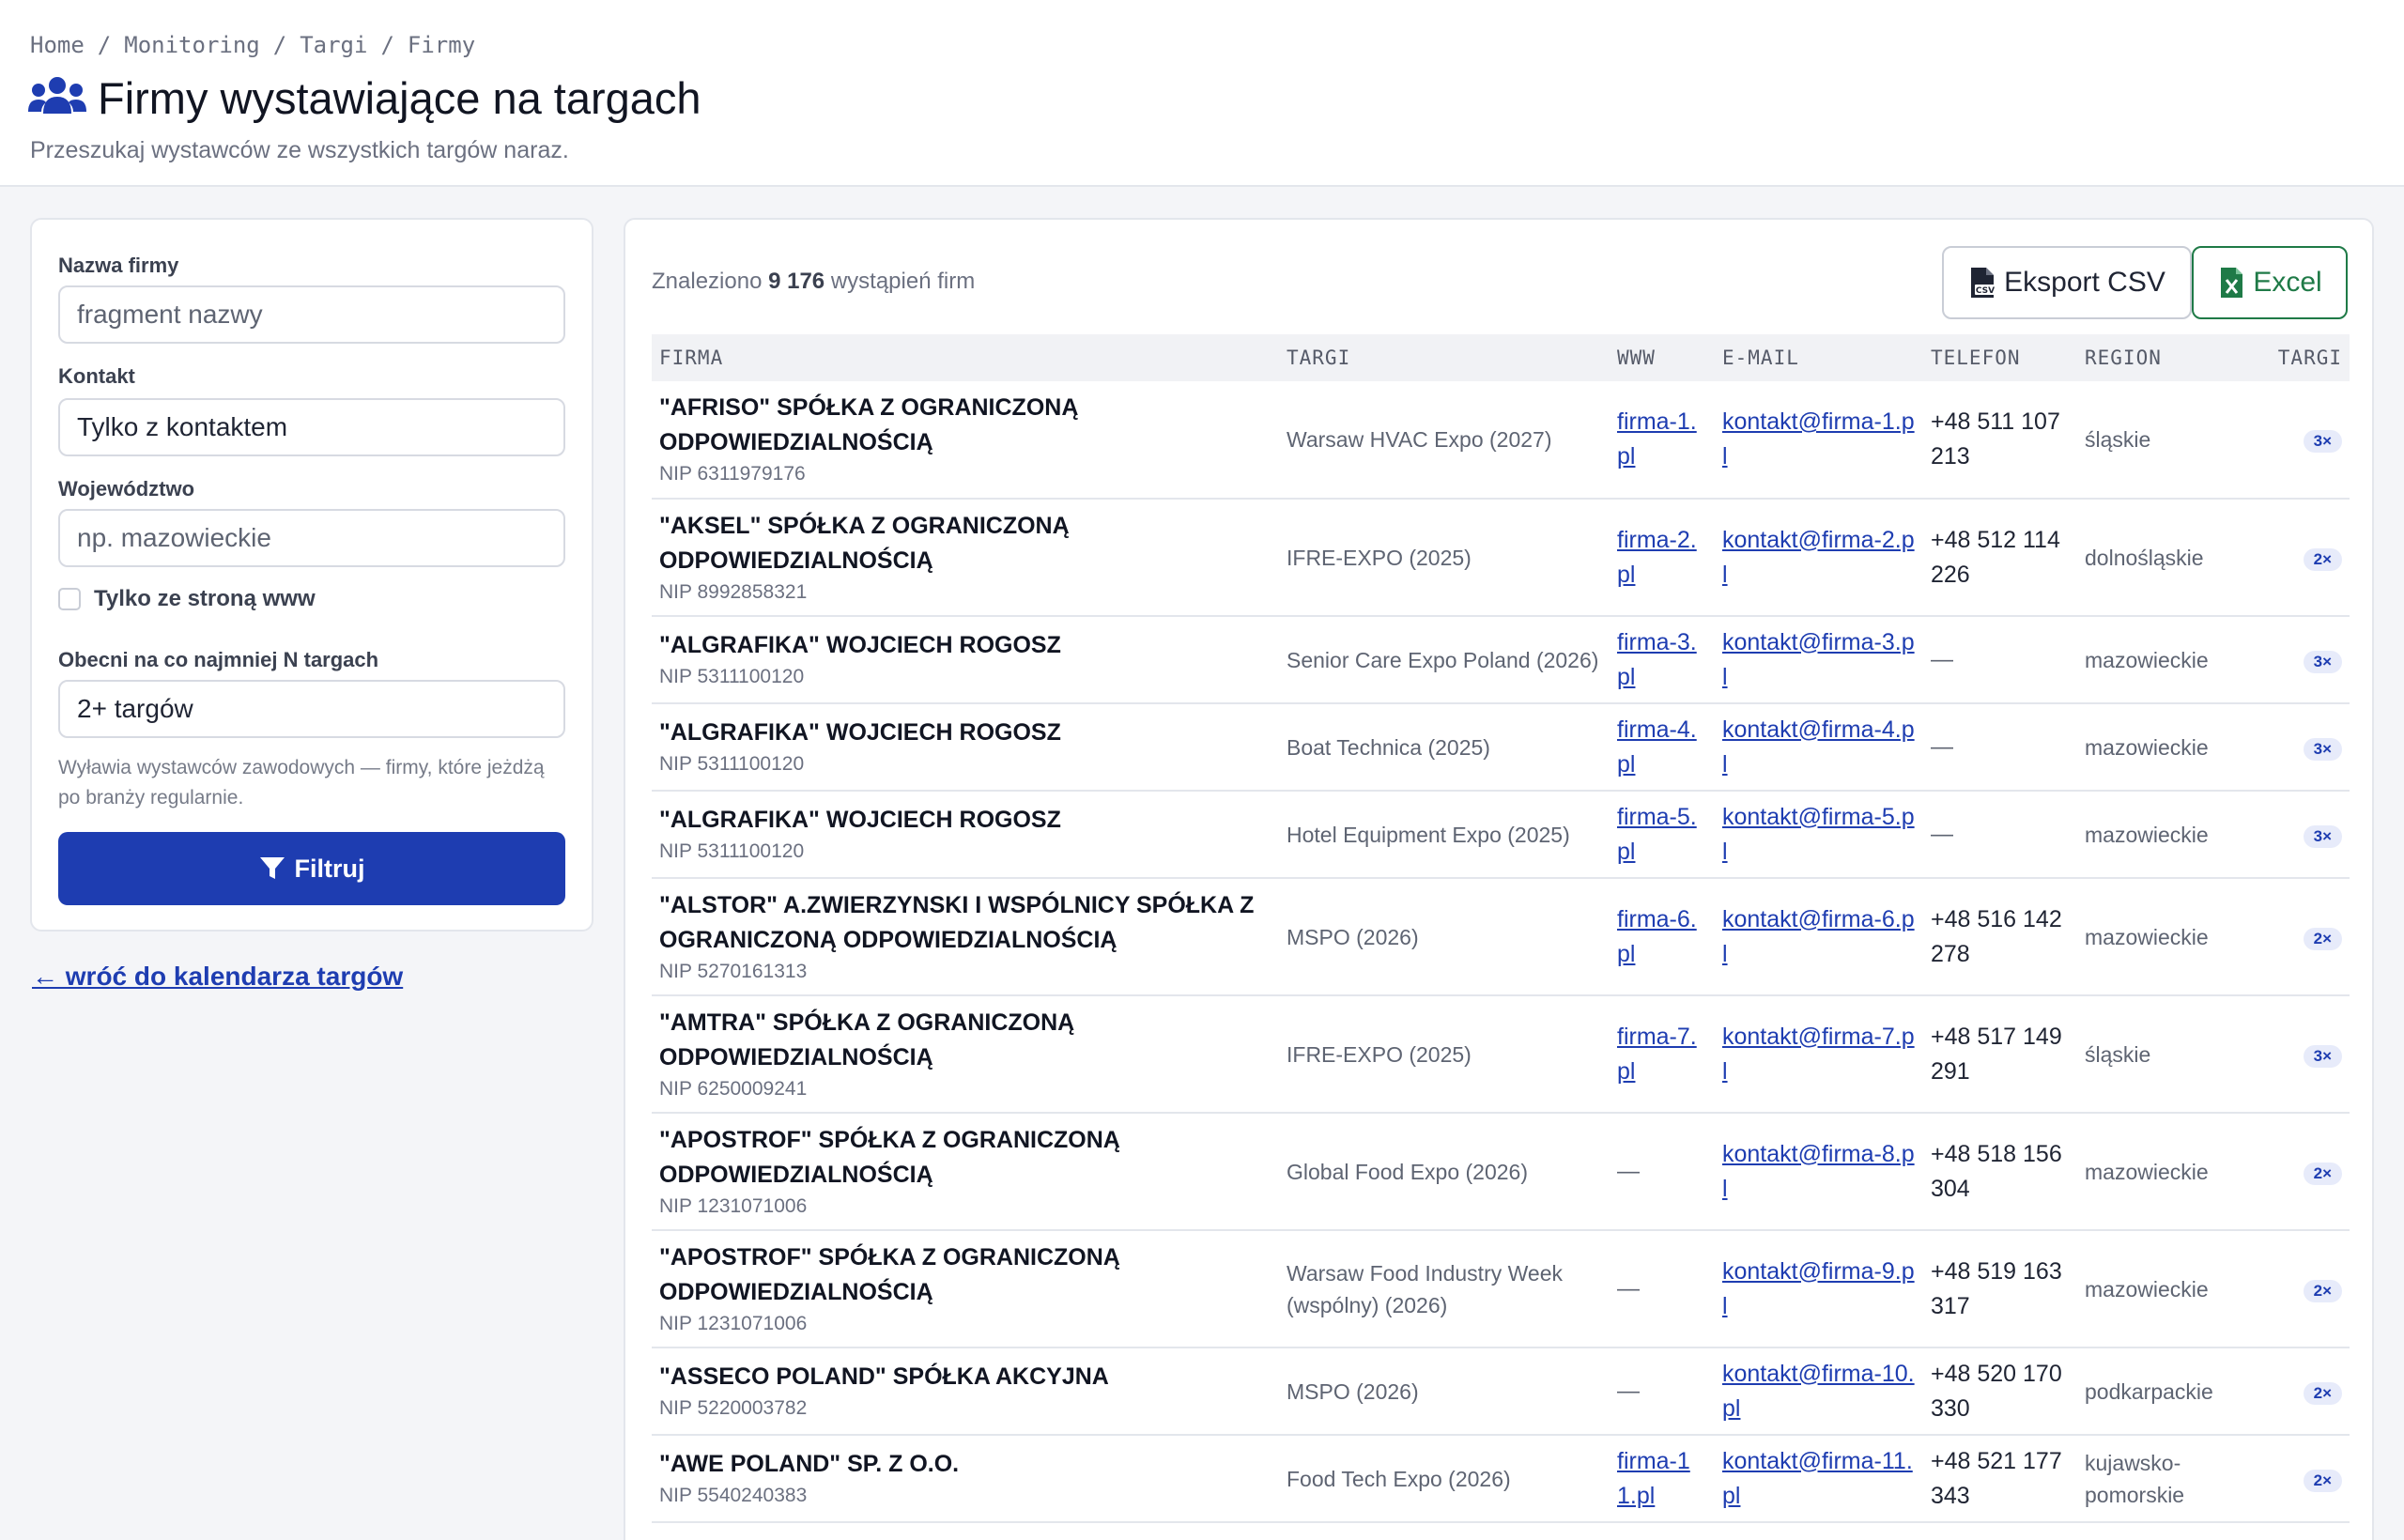  Describe the element at coordinates (2295, 357) in the screenshot. I see `col-targi-count: TARGI` at that location.